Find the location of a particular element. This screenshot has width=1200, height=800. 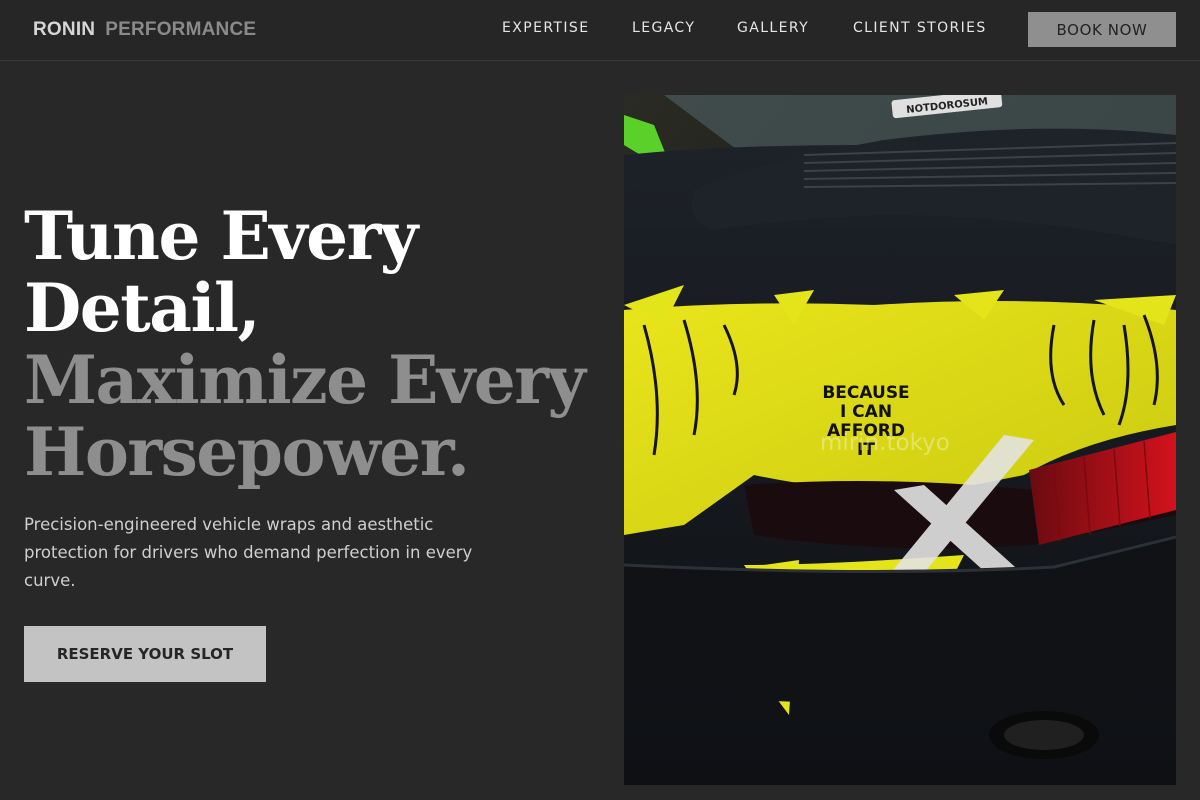

brand-logo: RONIN PERFORMANCE is located at coordinates (144, 30).